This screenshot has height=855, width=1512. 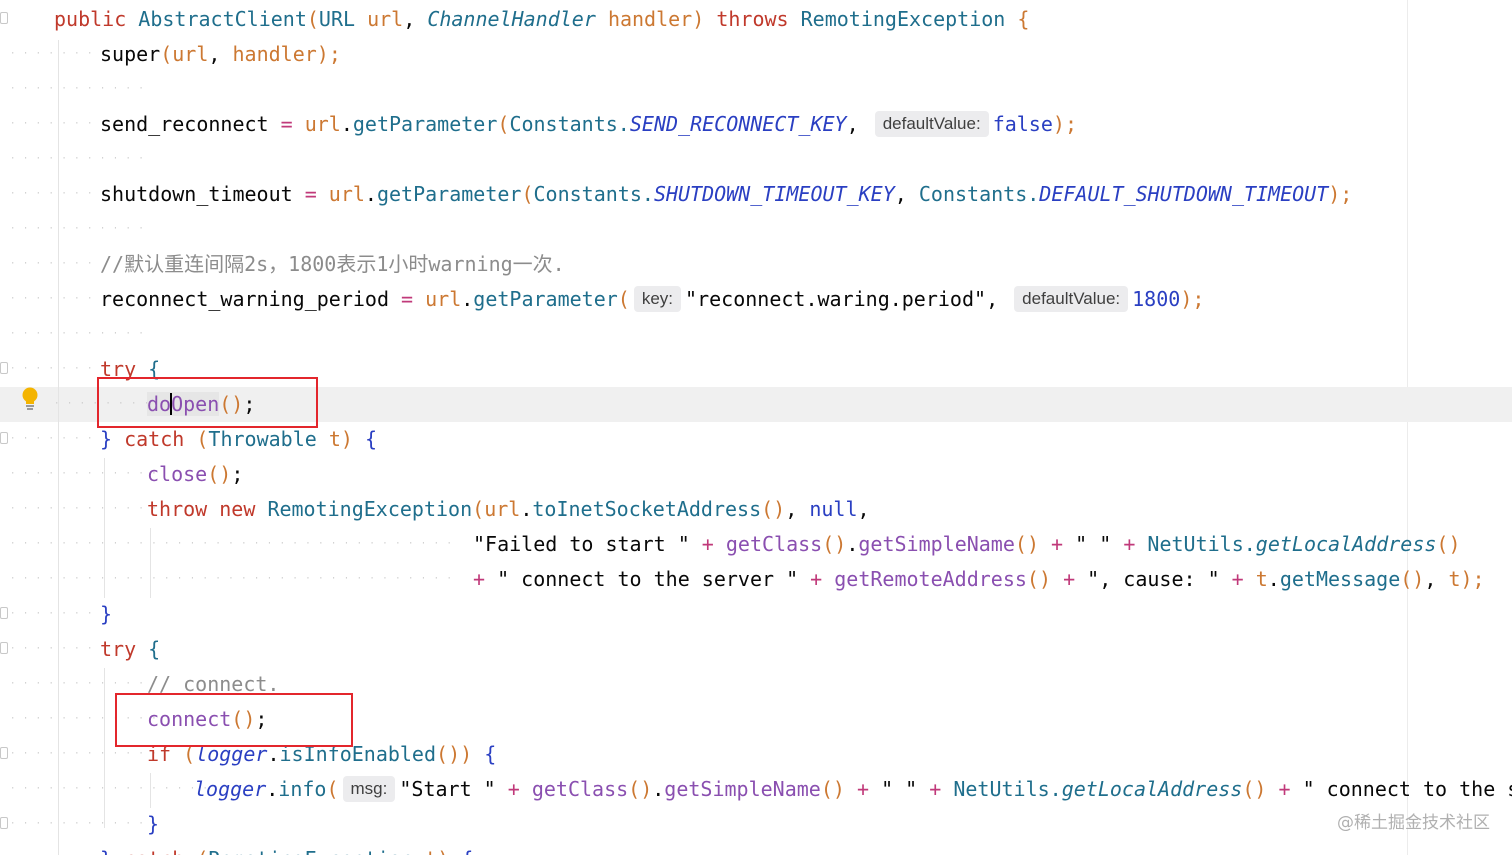 I want to click on lightbulb-icon, so click(x=30, y=401).